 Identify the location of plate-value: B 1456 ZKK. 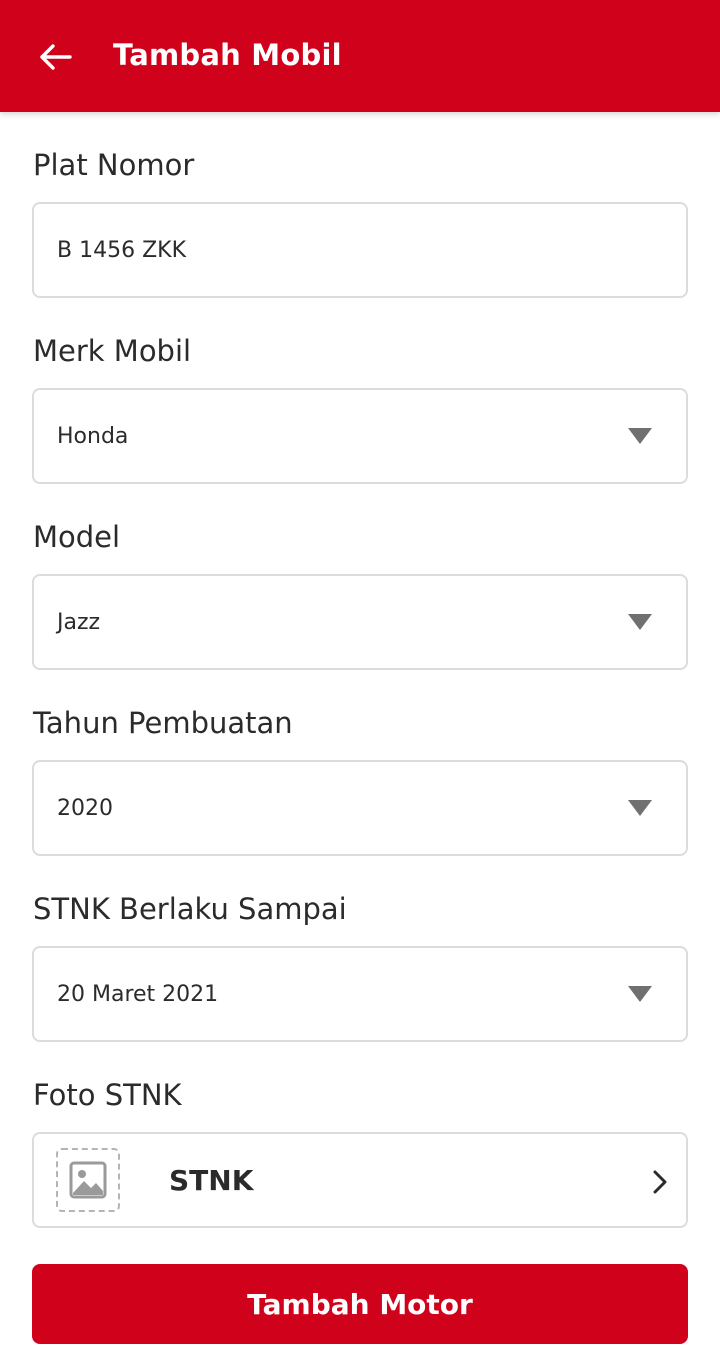
(121, 250).